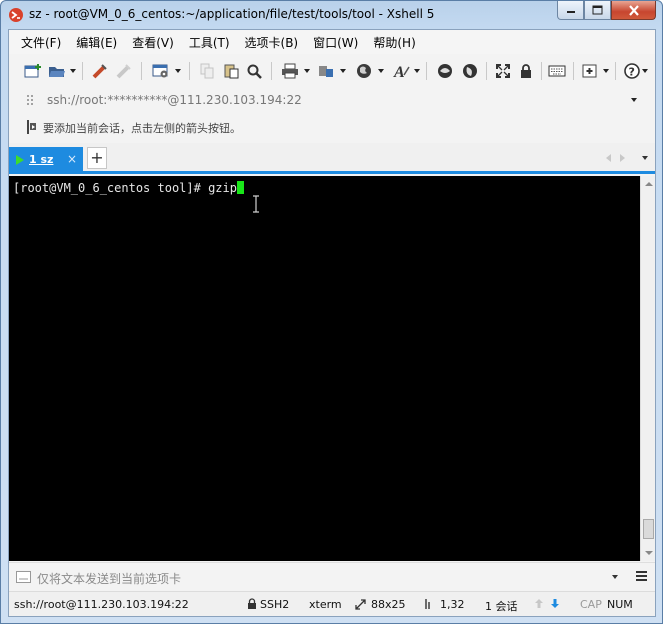 This screenshot has height=624, width=663. I want to click on help-icon: ?, so click(632, 71).